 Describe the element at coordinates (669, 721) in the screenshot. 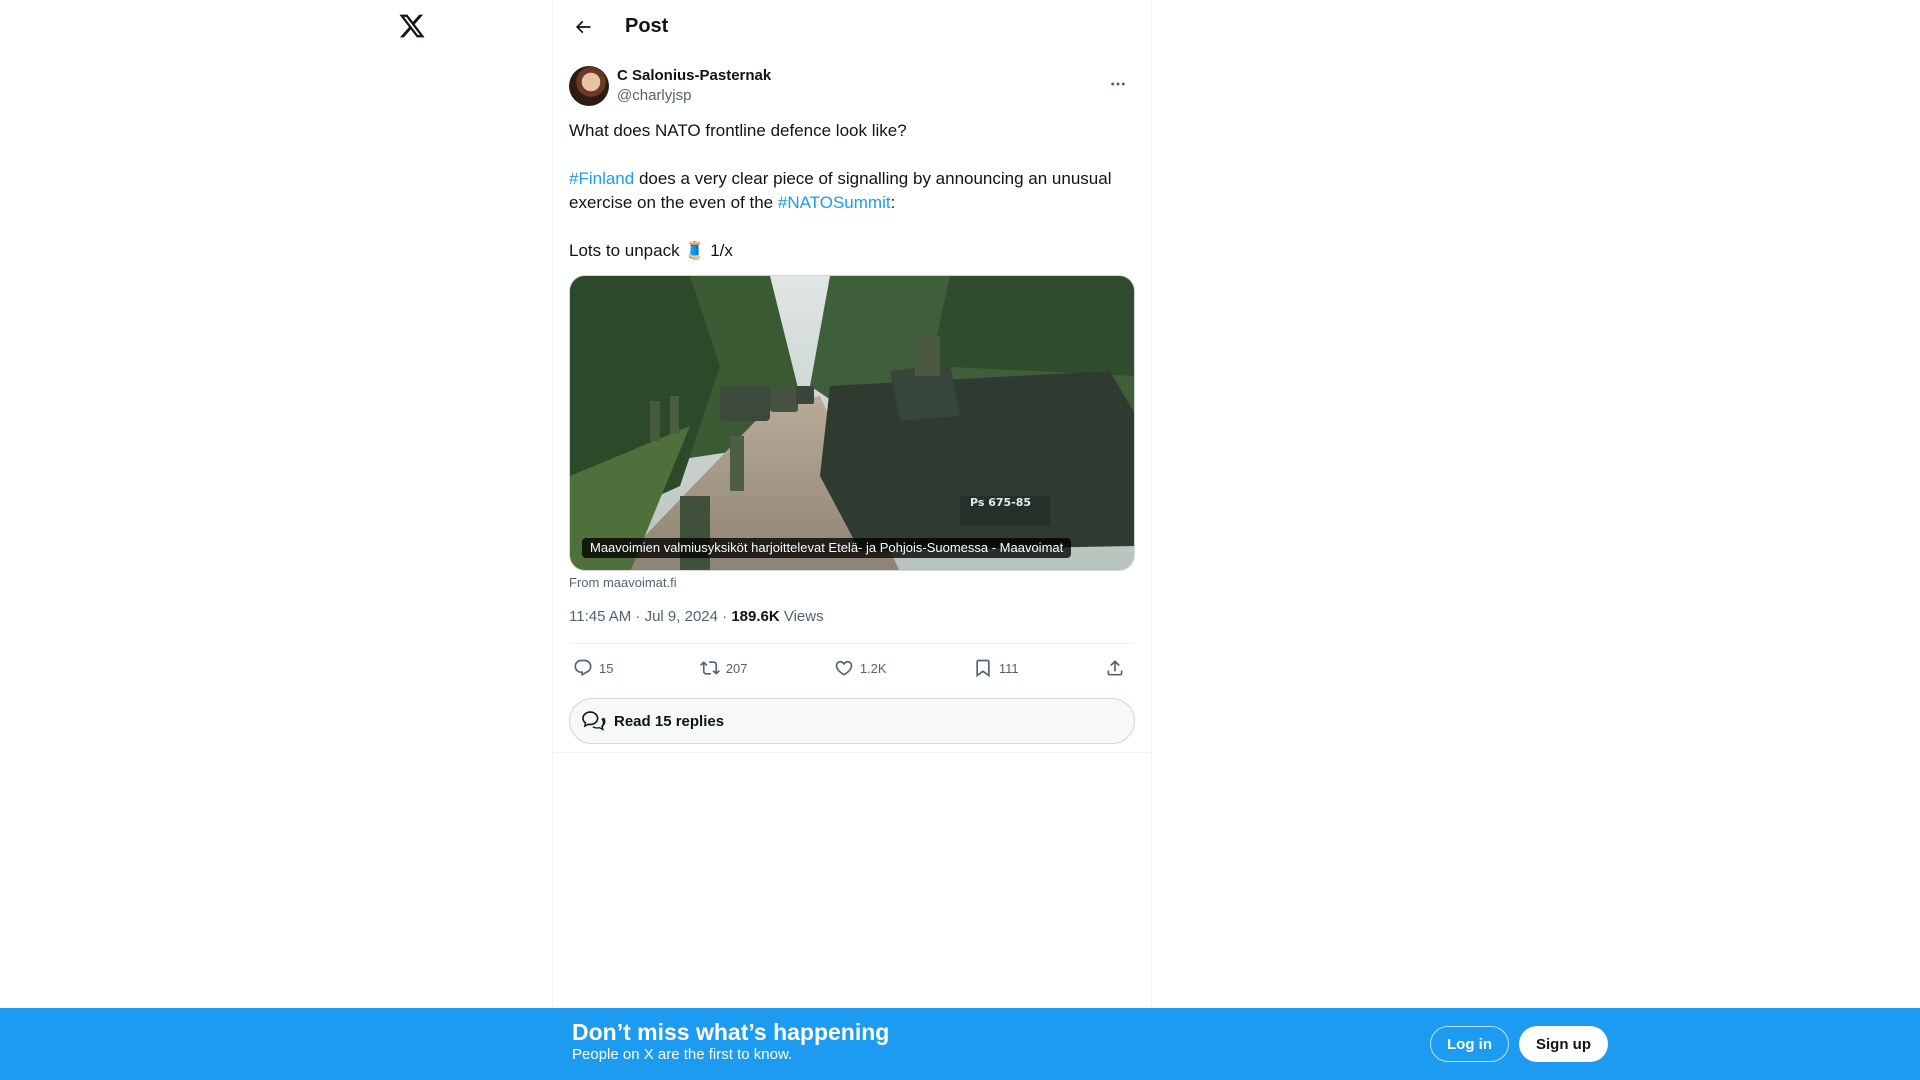

I see `read-replies-label: Read 15 replies` at that location.